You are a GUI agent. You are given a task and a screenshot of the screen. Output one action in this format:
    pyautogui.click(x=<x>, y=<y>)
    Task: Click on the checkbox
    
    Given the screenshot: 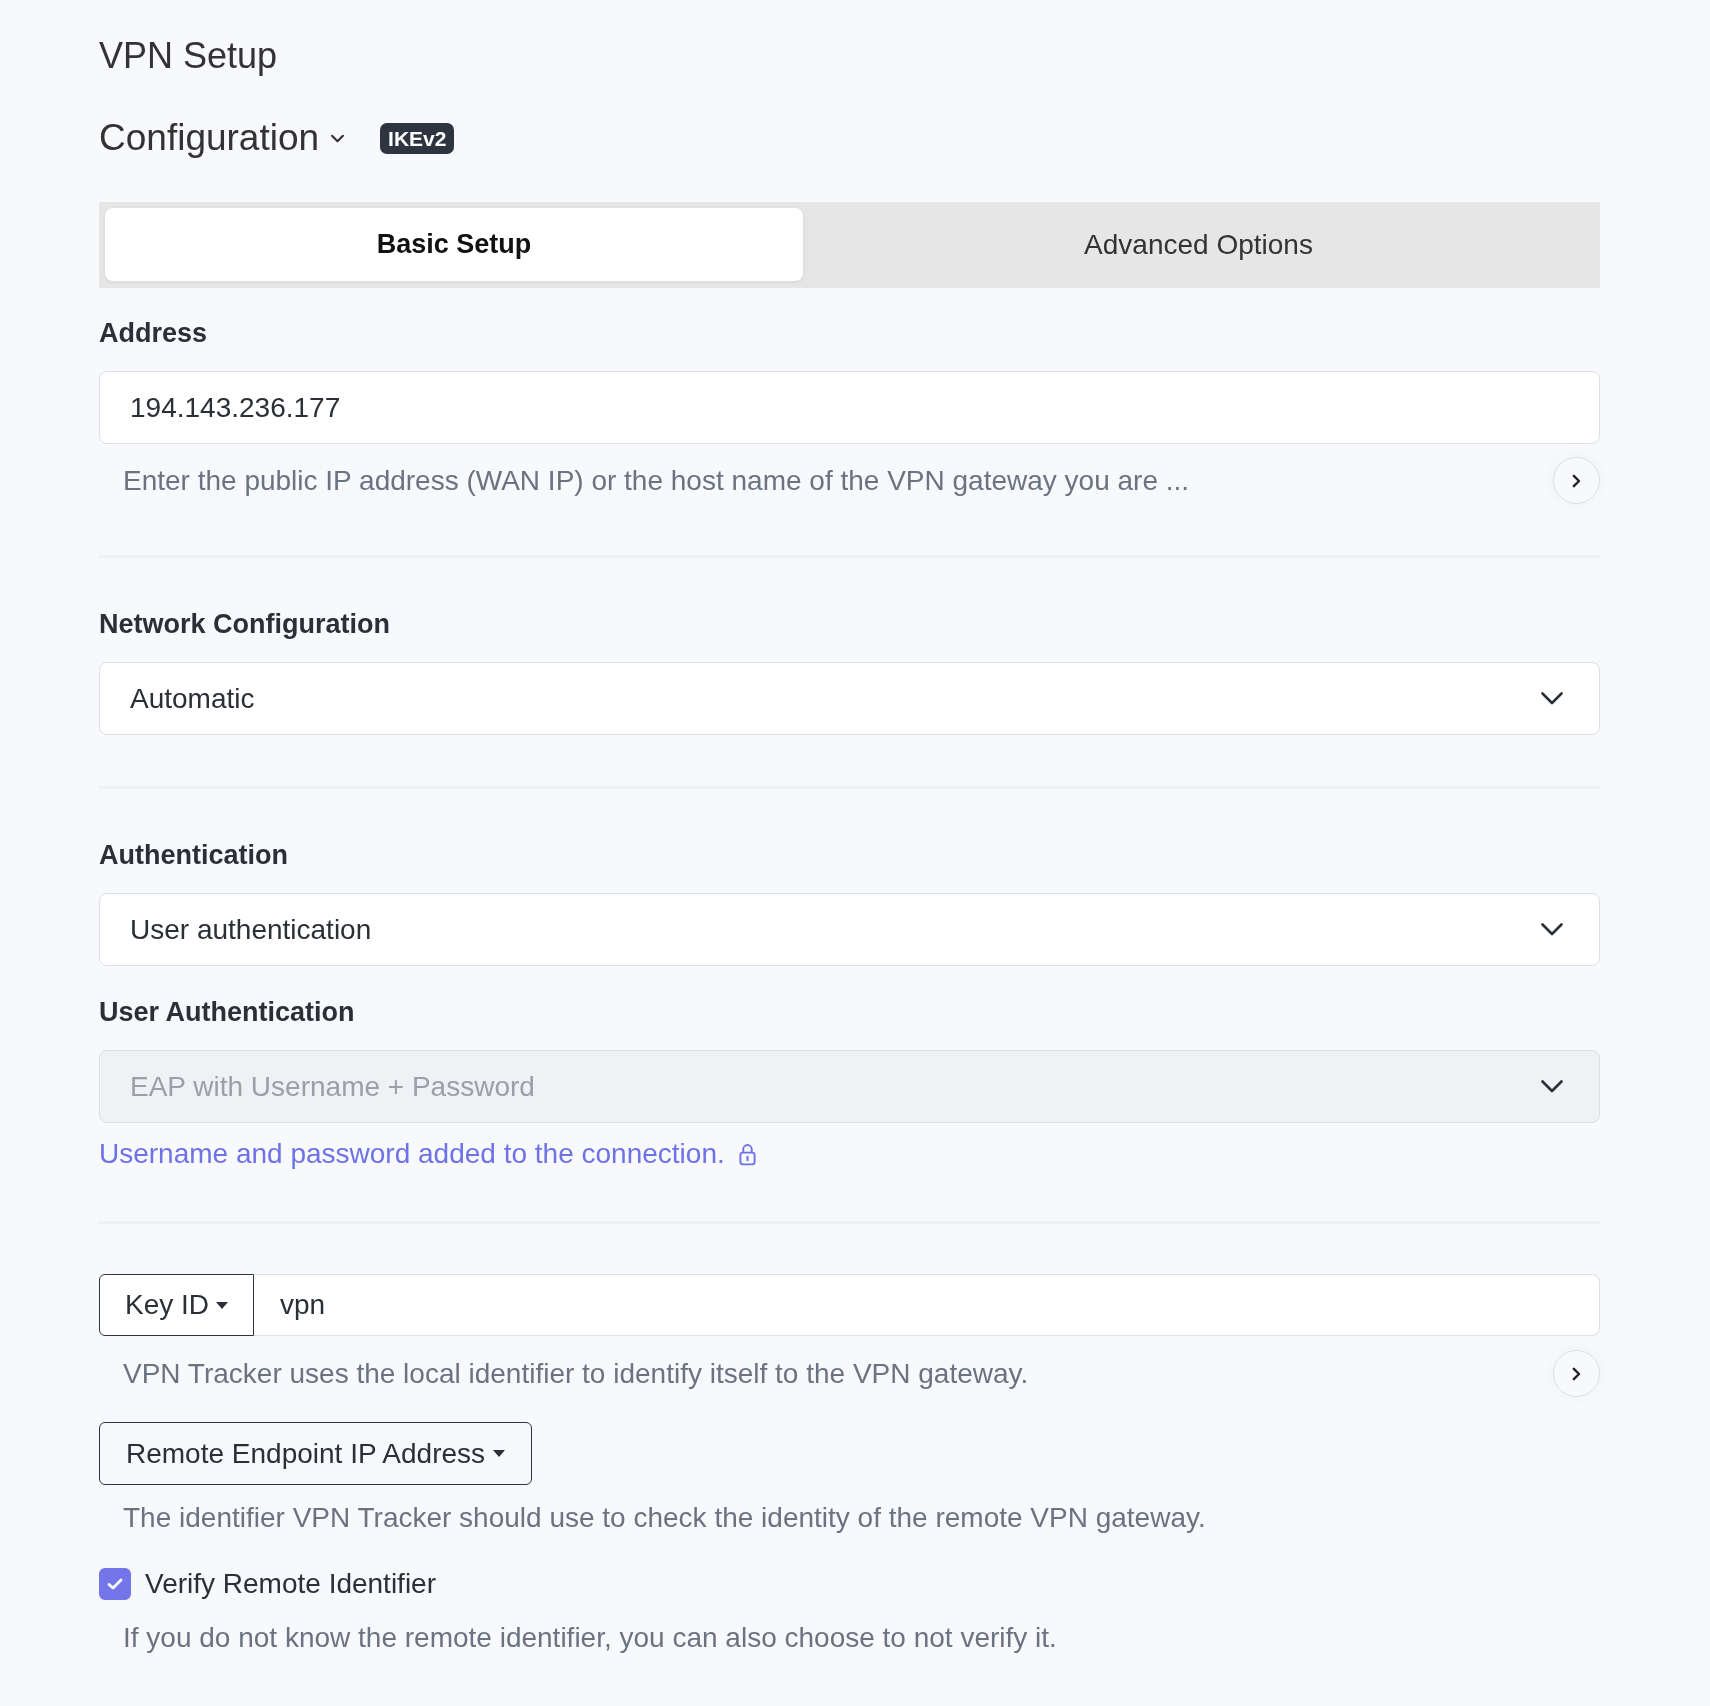 What is the action you would take?
    pyautogui.click(x=115, y=1584)
    